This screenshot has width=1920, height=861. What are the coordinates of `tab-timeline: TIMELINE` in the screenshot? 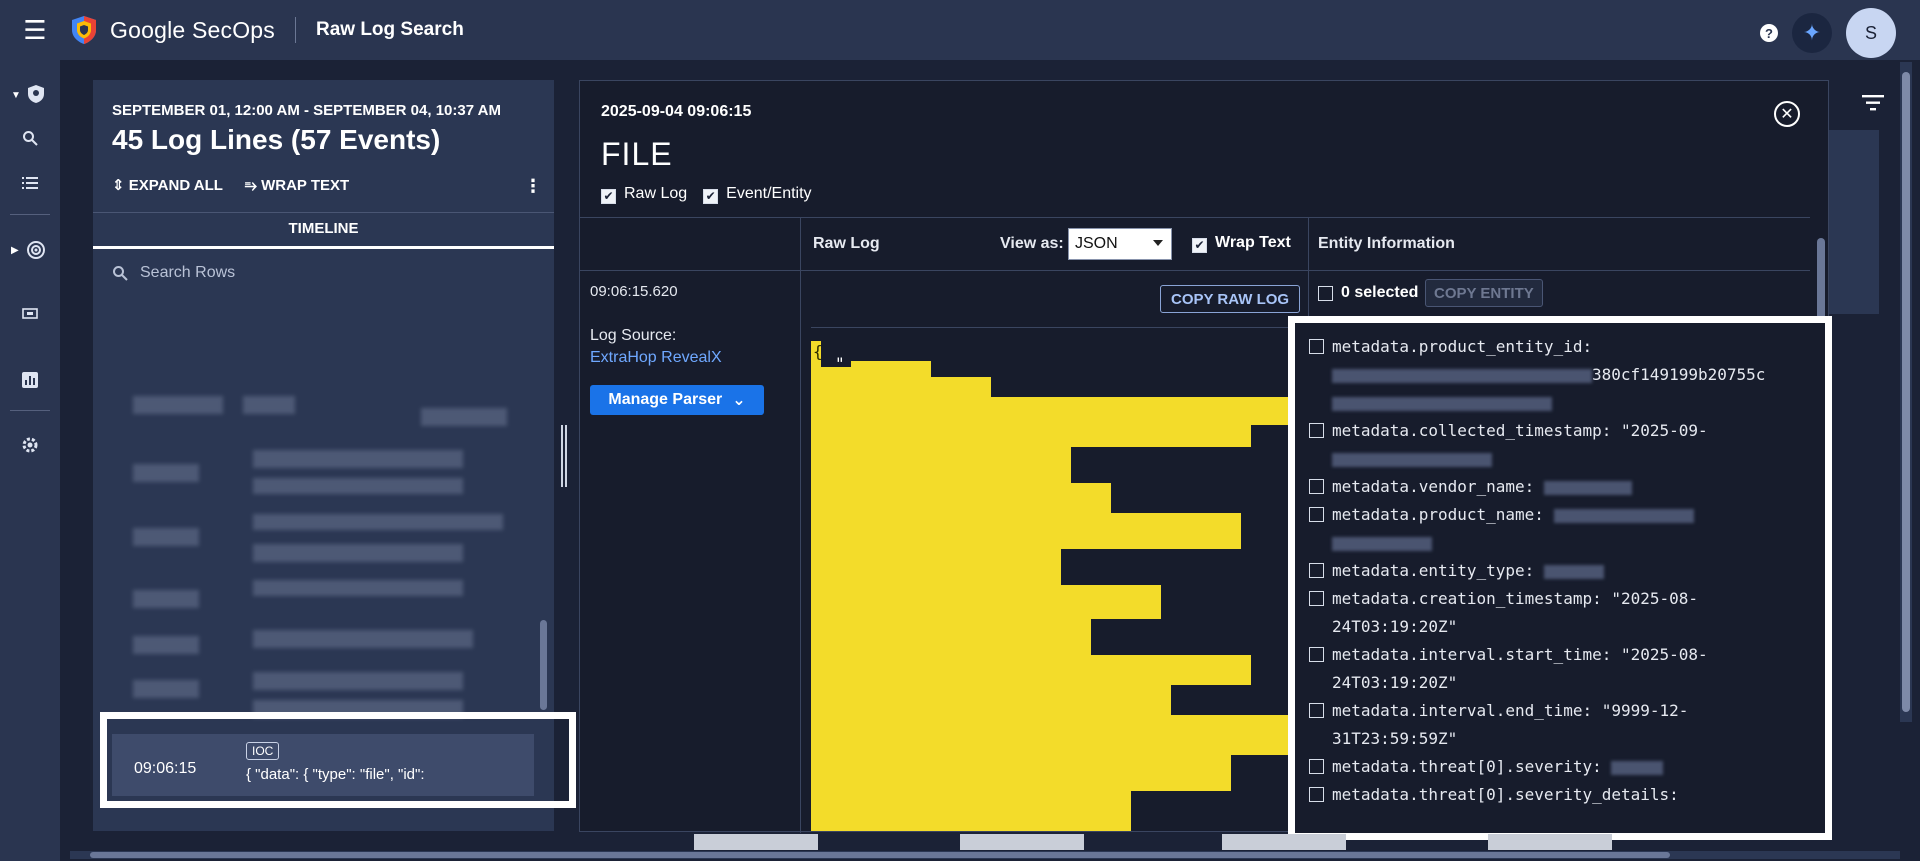 It's located at (323, 228).